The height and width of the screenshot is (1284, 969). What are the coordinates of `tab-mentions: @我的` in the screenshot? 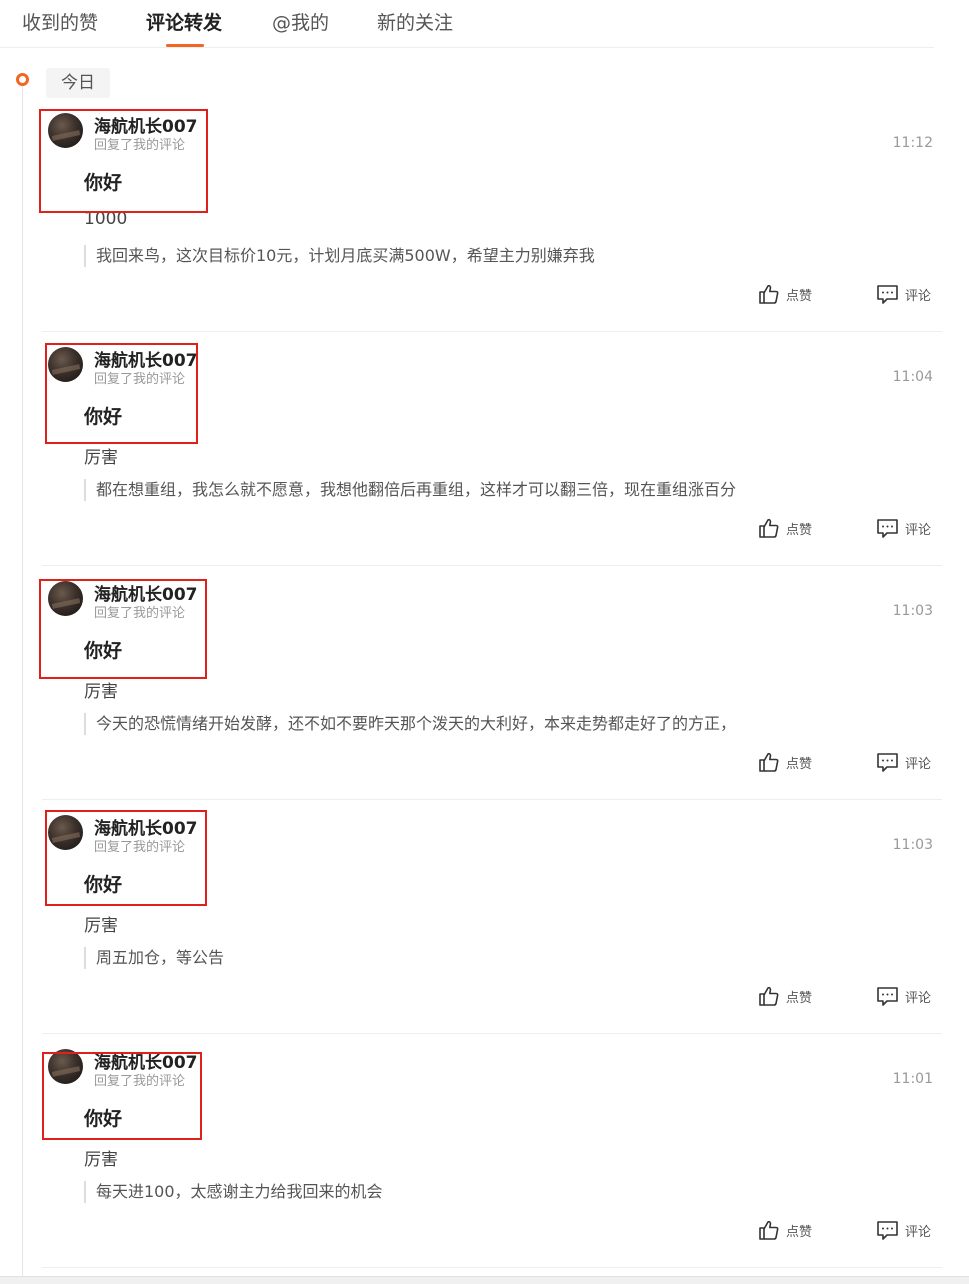 It's located at (300, 23).